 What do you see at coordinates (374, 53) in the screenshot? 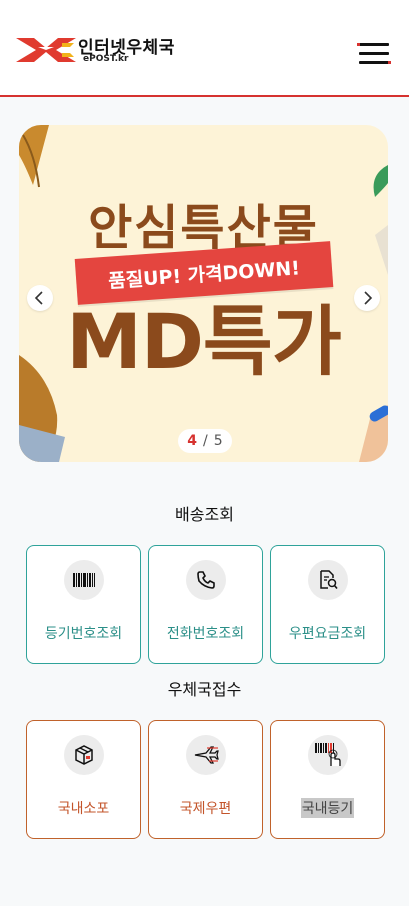
I see `hamburger-menu-icon` at bounding box center [374, 53].